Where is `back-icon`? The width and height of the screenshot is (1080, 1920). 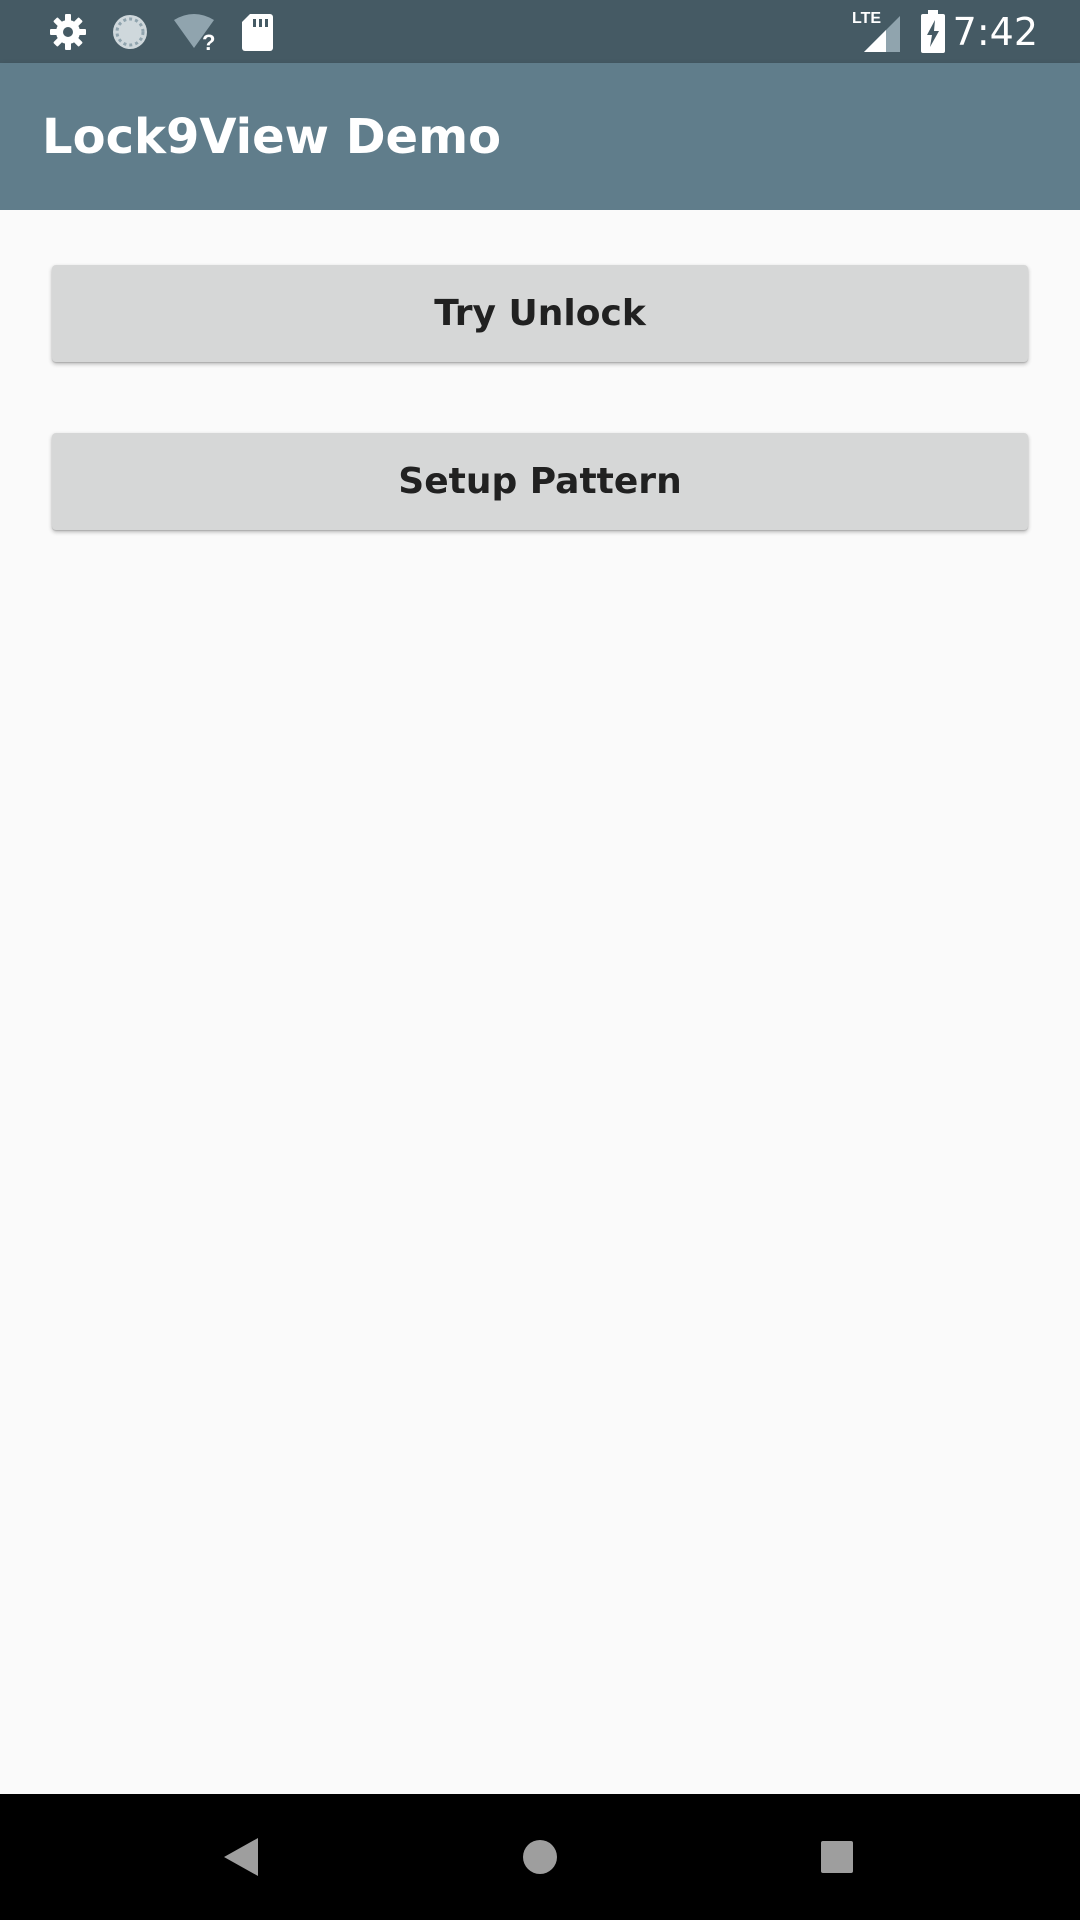
back-icon is located at coordinates (241, 1857).